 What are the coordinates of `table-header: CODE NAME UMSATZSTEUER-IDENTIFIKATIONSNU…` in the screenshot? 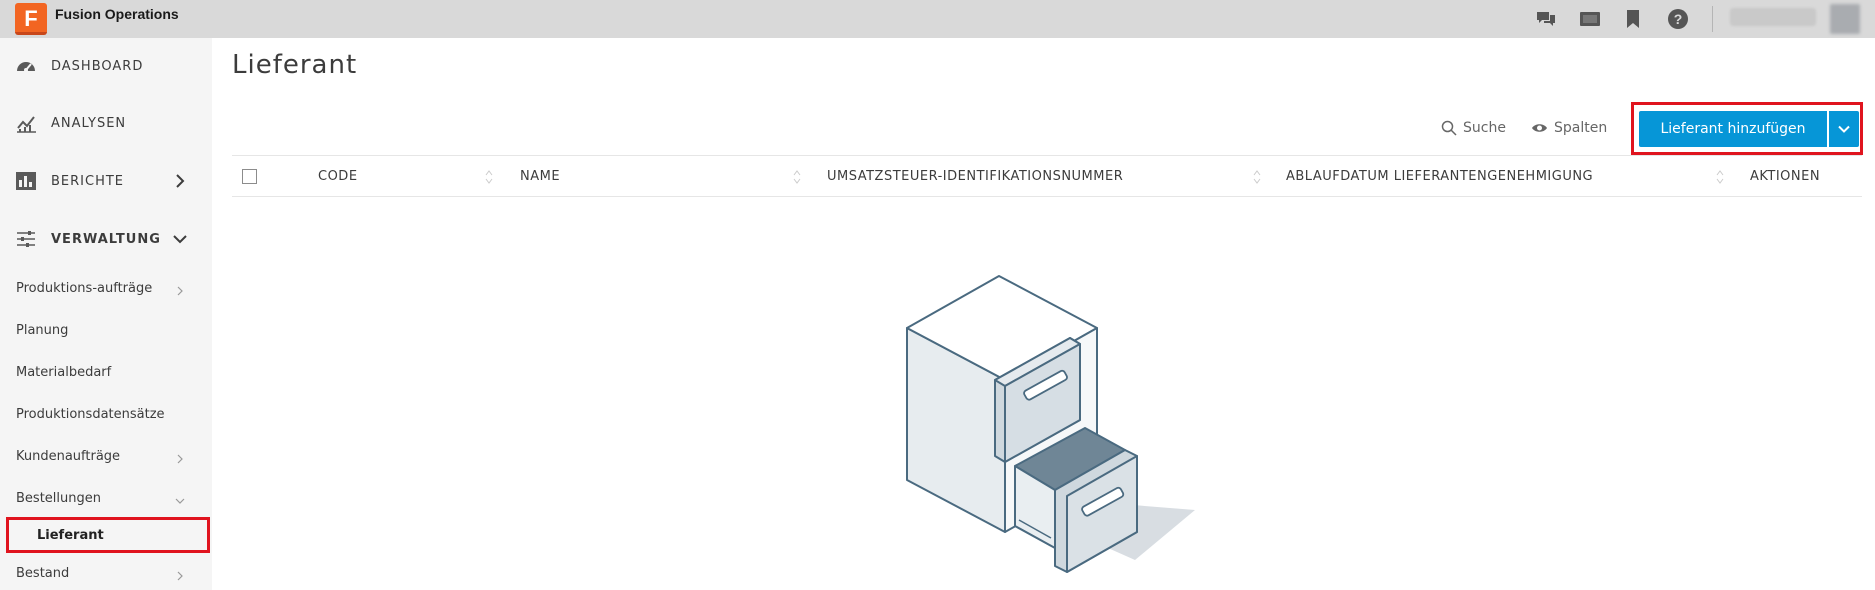 It's located at (1047, 176).